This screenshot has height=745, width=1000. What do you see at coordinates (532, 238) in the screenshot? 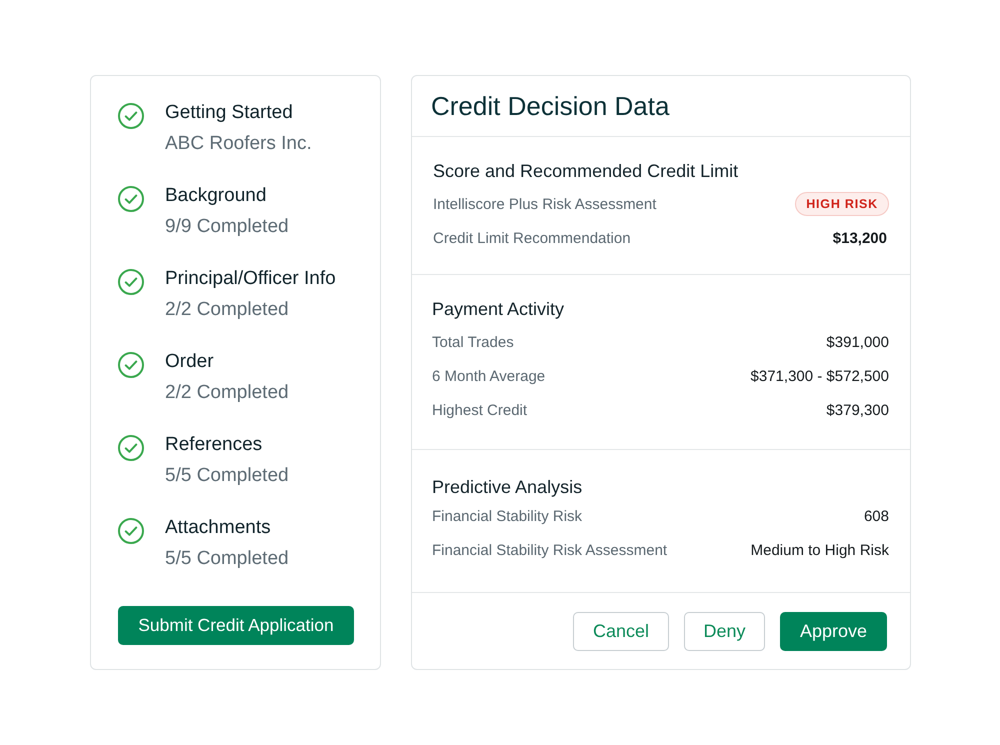
I see `row-label: Credit Limit Recommendation` at bounding box center [532, 238].